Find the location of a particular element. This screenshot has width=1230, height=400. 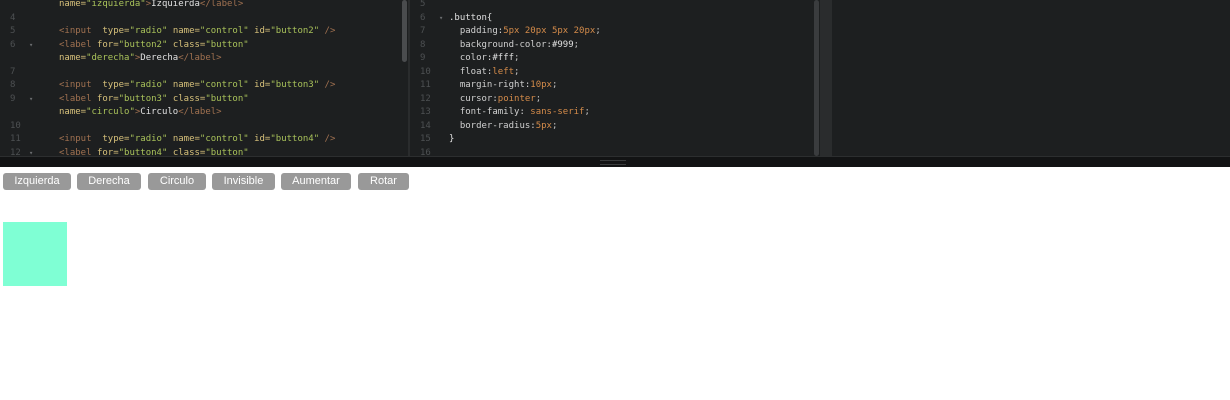

editor-resizer is located at coordinates (615, 161).